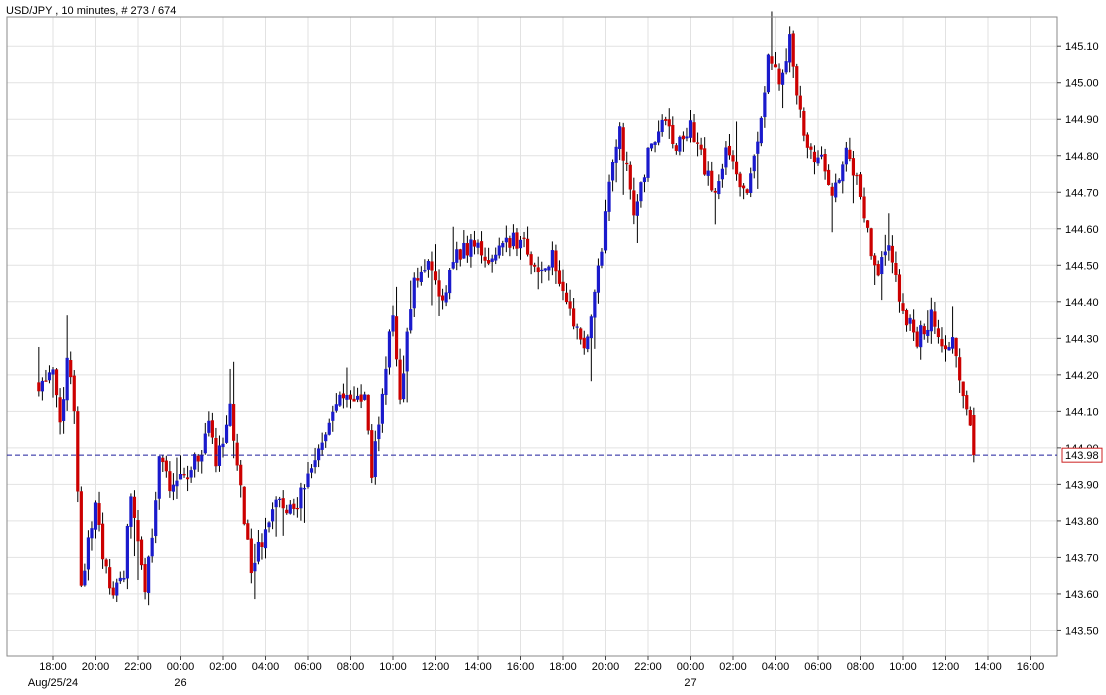 This screenshot has height=695, width=1106. Describe the element at coordinates (436, 667) in the screenshot. I see `x-tick-label: 12:00` at that location.